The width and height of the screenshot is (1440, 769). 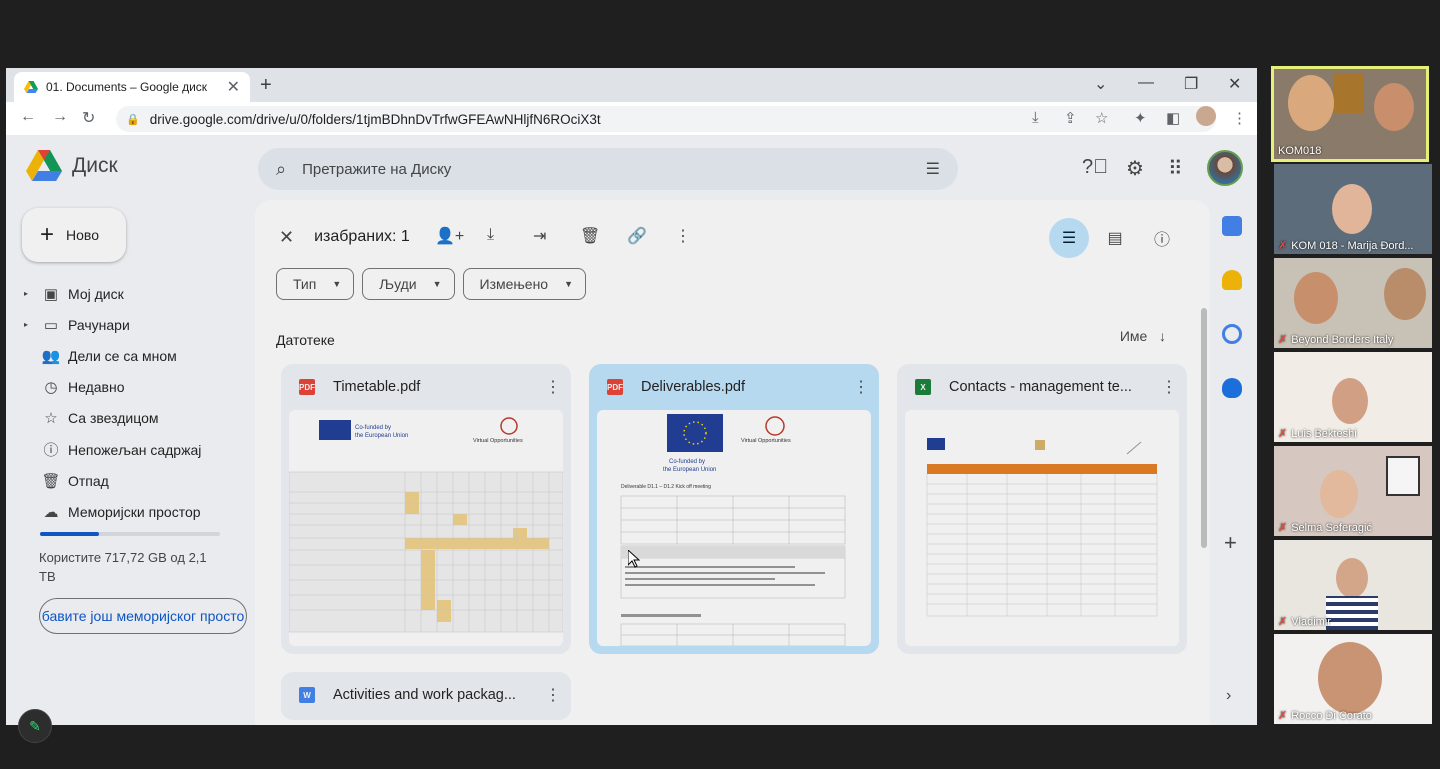 I want to click on participant-tile: ✗ Selma Seferagić, so click(x=1353, y=491).